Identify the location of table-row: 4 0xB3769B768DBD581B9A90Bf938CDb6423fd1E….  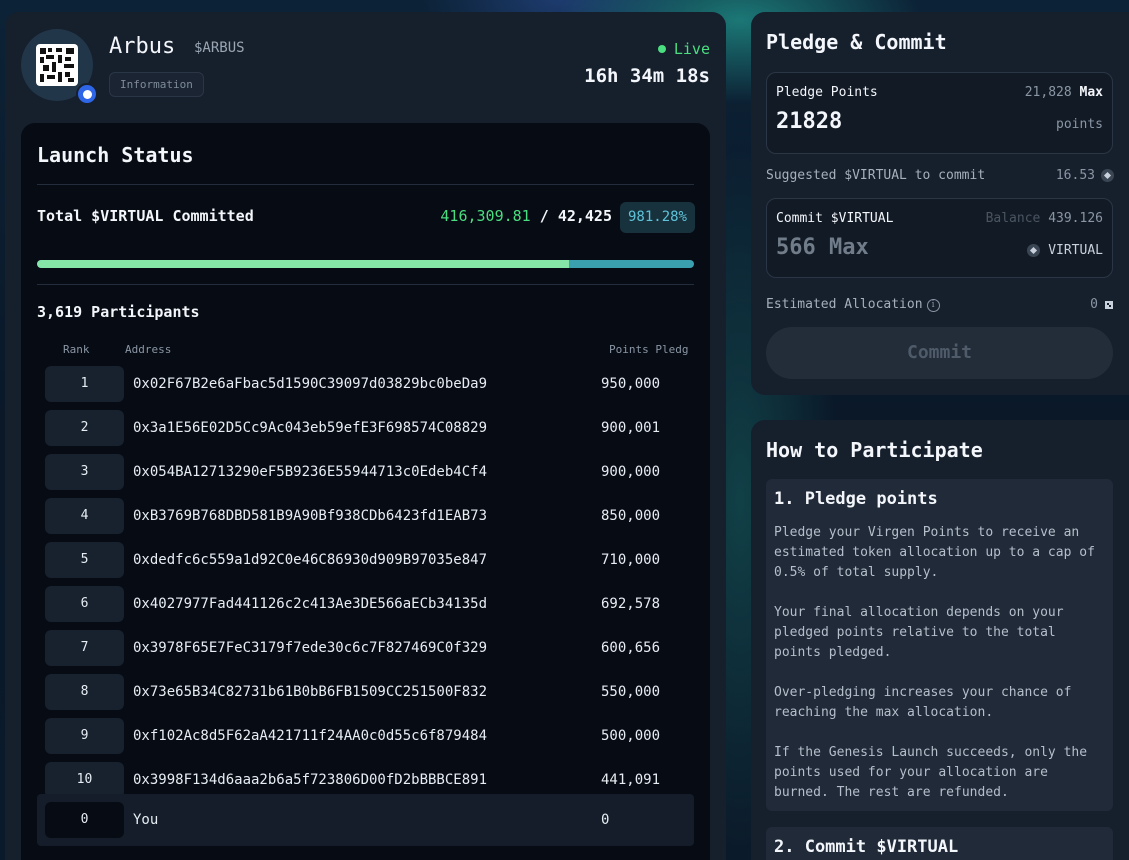
(370, 516).